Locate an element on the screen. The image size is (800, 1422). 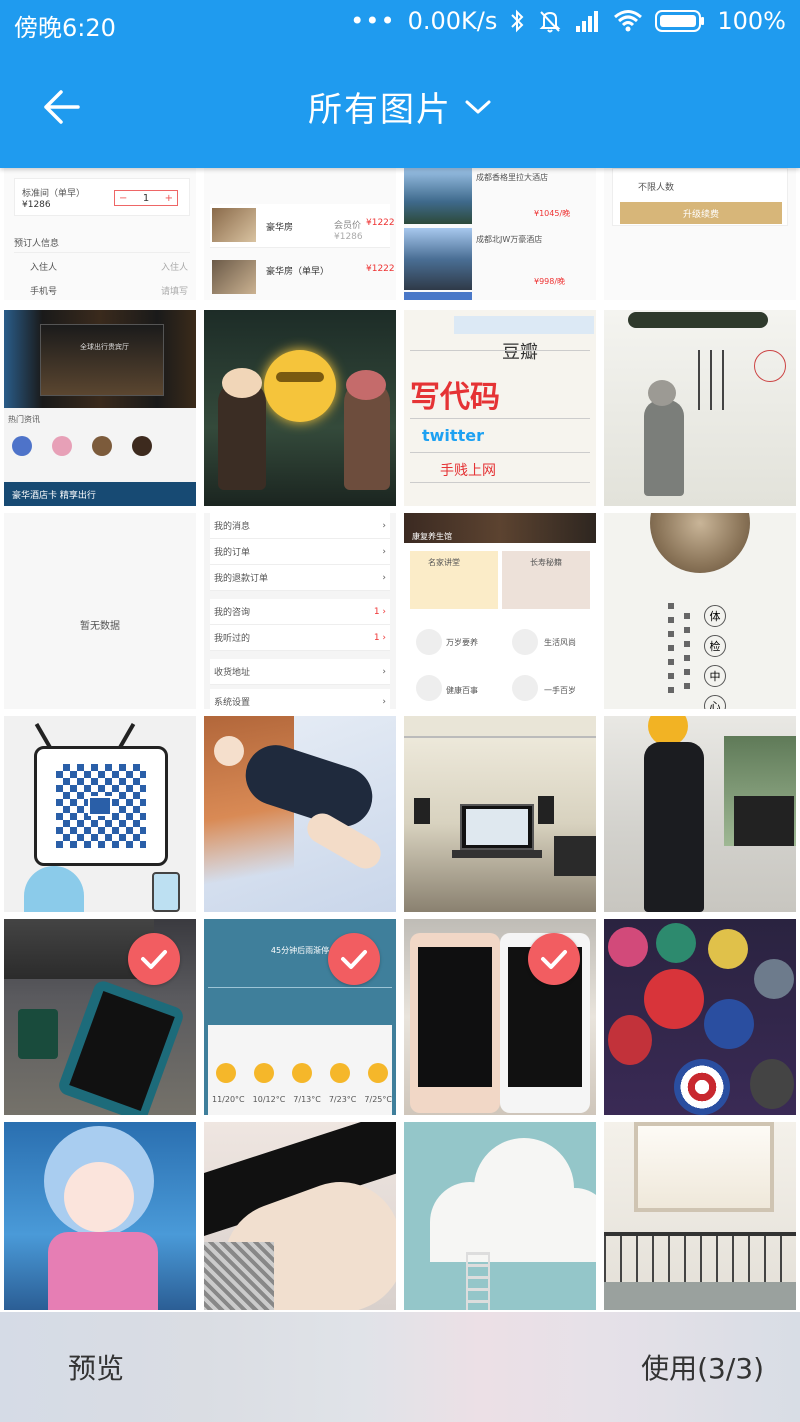
photo-thumbnail: 暂无数据 is located at coordinates (100, 611).